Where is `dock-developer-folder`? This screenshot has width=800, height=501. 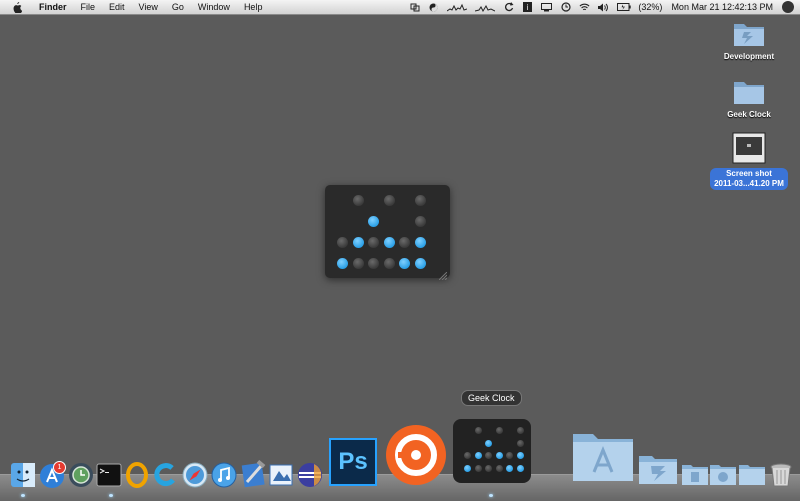
dock-developer-folder is located at coordinates (658, 469).